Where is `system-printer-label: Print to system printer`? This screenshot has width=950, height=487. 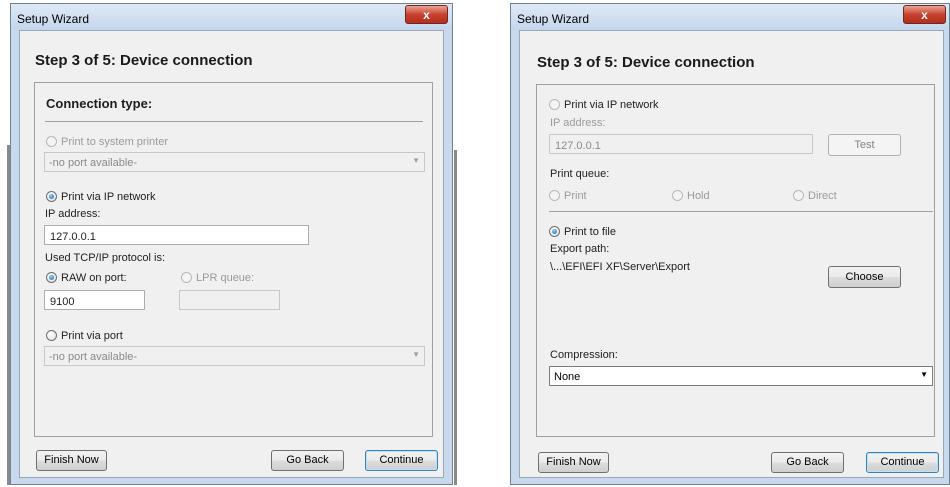 system-printer-label: Print to system printer is located at coordinates (114, 142).